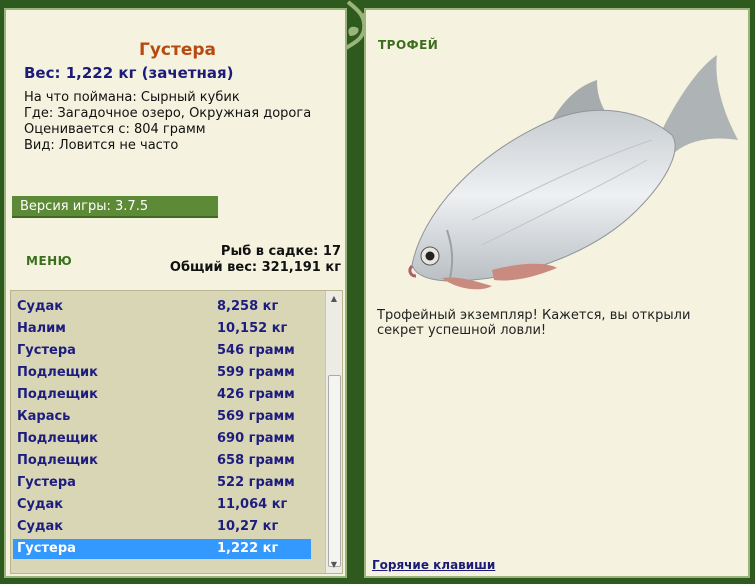 The height and width of the screenshot is (584, 755). I want to click on fish-count: Рыб в садке: 17, so click(280, 251).